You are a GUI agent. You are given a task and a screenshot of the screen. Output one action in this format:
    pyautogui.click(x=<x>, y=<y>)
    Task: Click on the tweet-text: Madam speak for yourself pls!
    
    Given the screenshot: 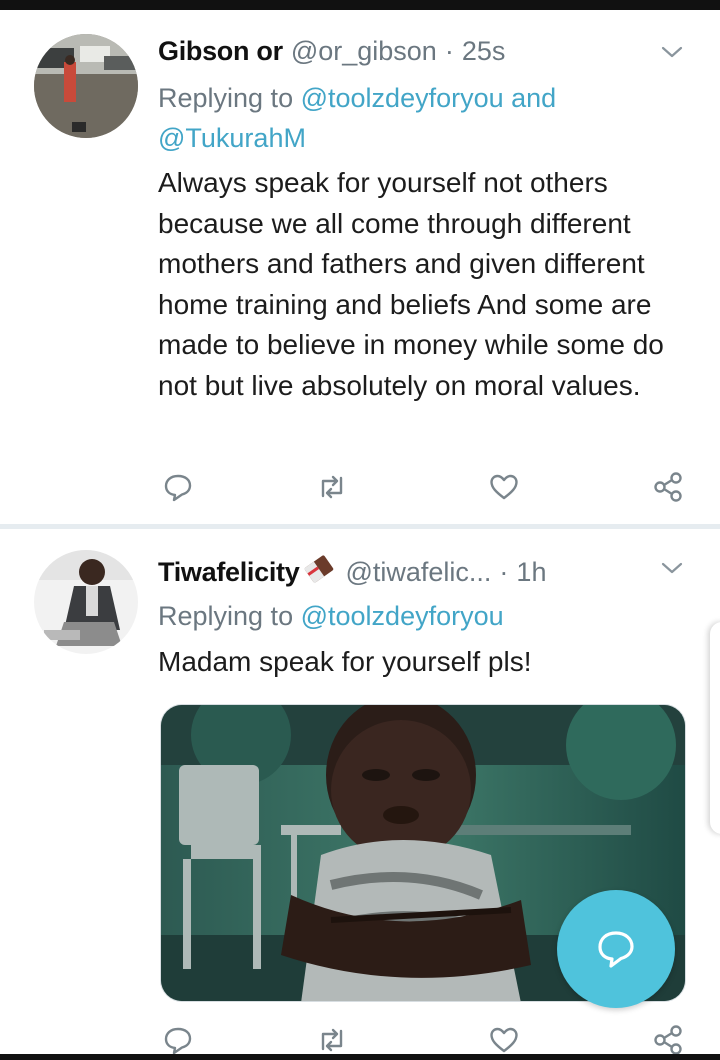 What is the action you would take?
    pyautogui.click(x=345, y=661)
    